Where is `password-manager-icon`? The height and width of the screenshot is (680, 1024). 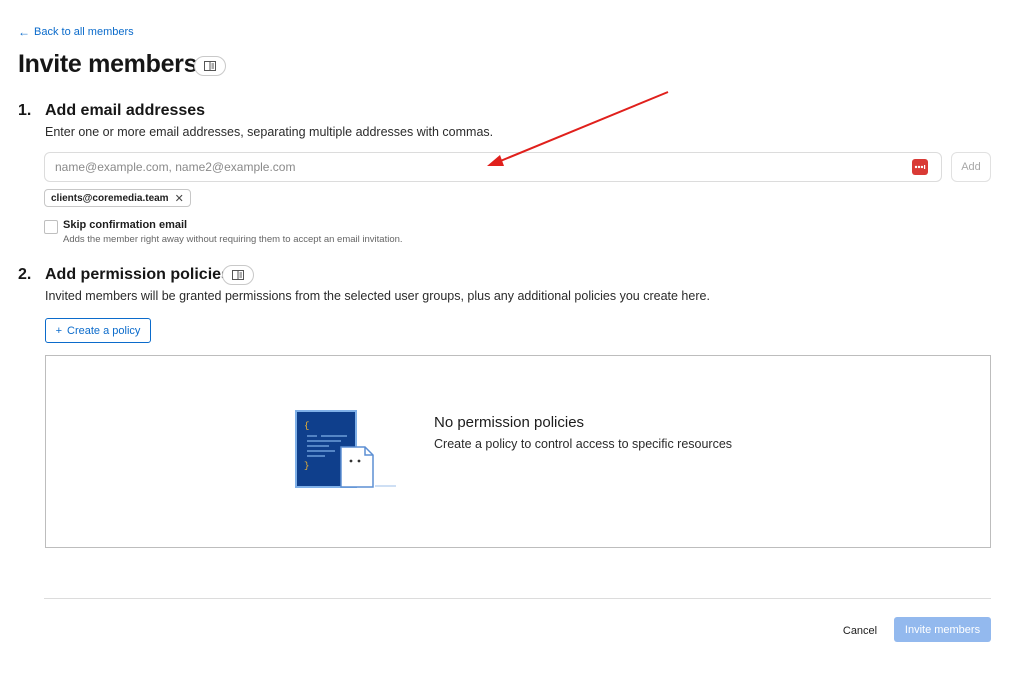
password-manager-icon is located at coordinates (920, 167).